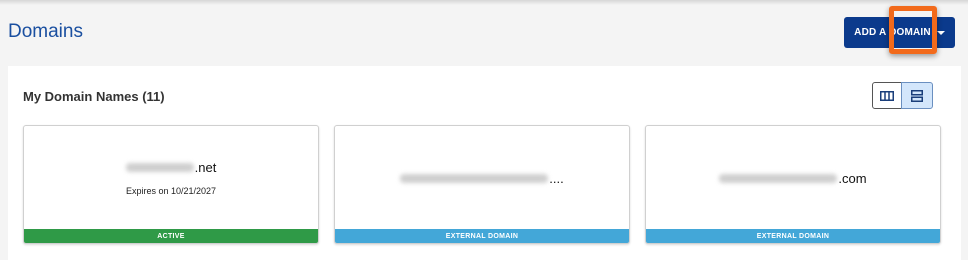 Image resolution: width=968 pixels, height=260 pixels. Describe the element at coordinates (205, 167) in the screenshot. I see `domain-suffix: .net` at that location.